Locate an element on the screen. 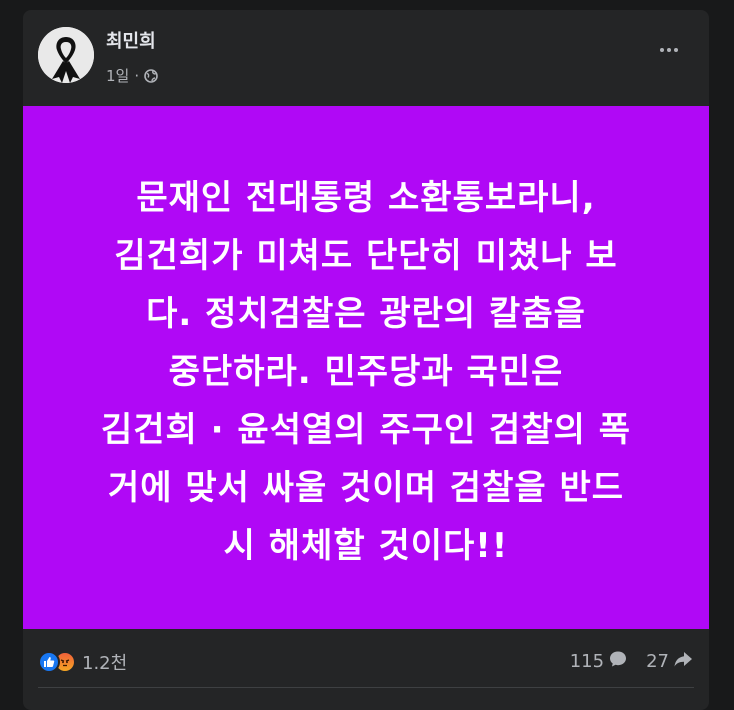  post-text-line: 다. 정치검찰은 광란의 칼춤을 is located at coordinates (366, 313).